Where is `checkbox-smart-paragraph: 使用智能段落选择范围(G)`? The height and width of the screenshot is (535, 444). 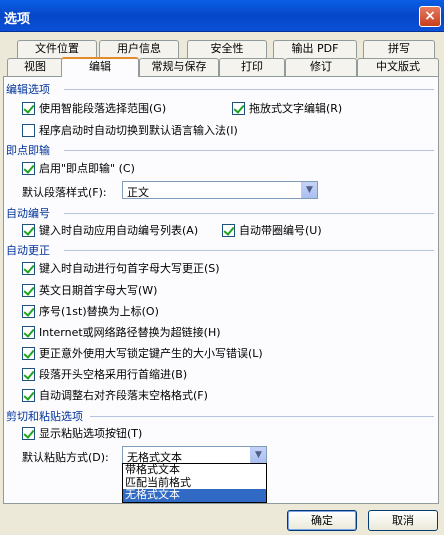
checkbox-smart-paragraph: 使用智能段落选择范围(G) is located at coordinates (94, 108).